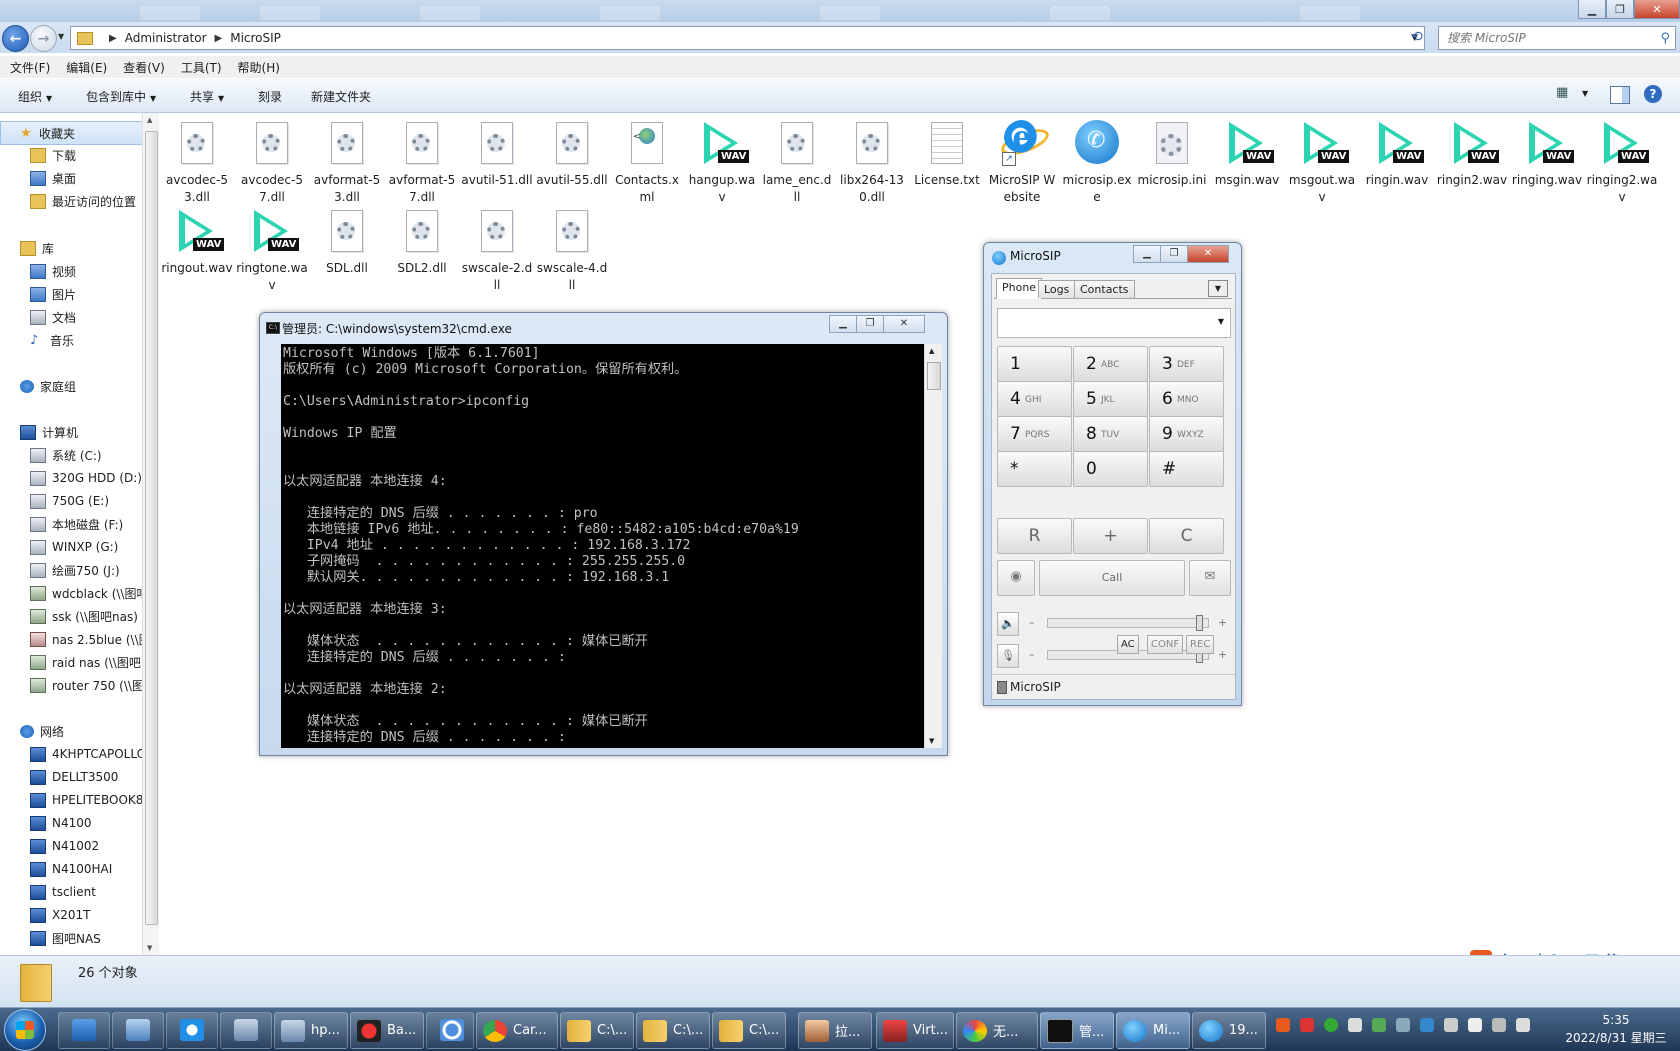 Image resolution: width=1680 pixels, height=1051 pixels. Describe the element at coordinates (71, 846) in the screenshot. I see `nav-host: N41002` at that location.